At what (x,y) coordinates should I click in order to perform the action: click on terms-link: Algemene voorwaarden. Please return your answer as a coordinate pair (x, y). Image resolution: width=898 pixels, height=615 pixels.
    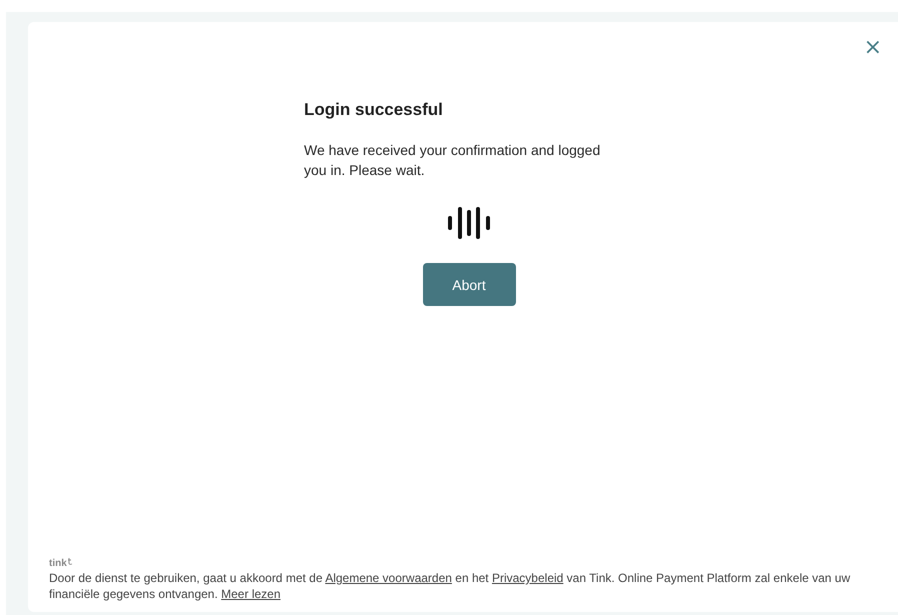
    Looking at the image, I should click on (388, 578).